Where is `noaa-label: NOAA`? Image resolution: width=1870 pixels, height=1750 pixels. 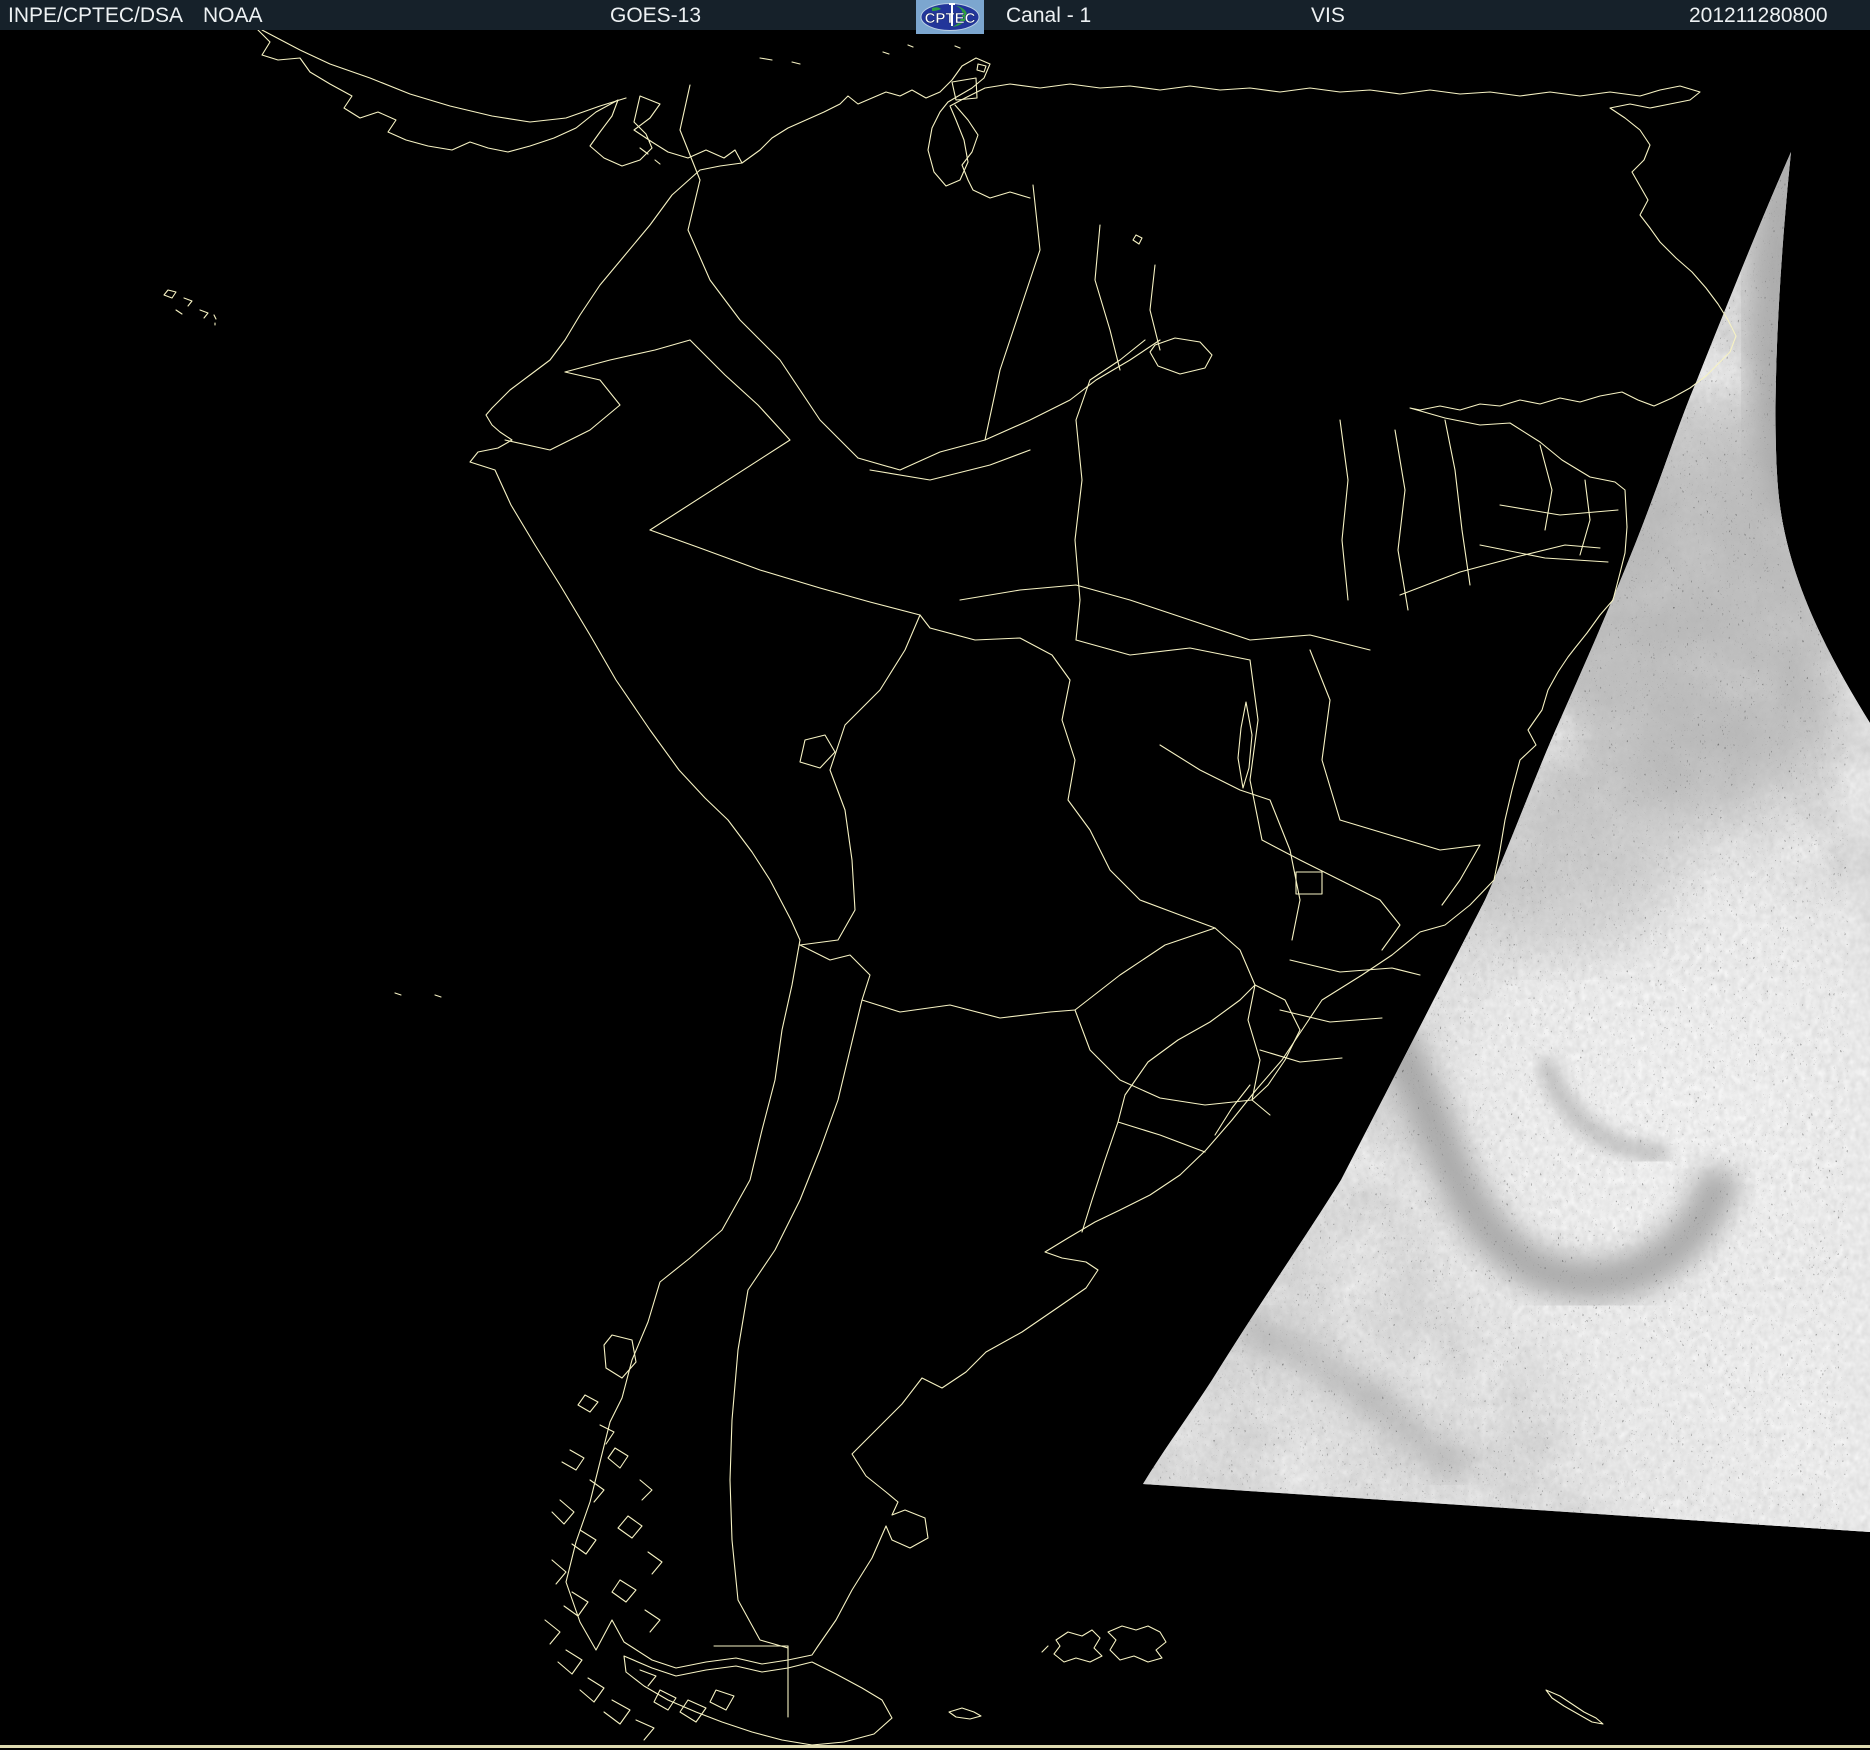
noaa-label: NOAA is located at coordinates (233, 15).